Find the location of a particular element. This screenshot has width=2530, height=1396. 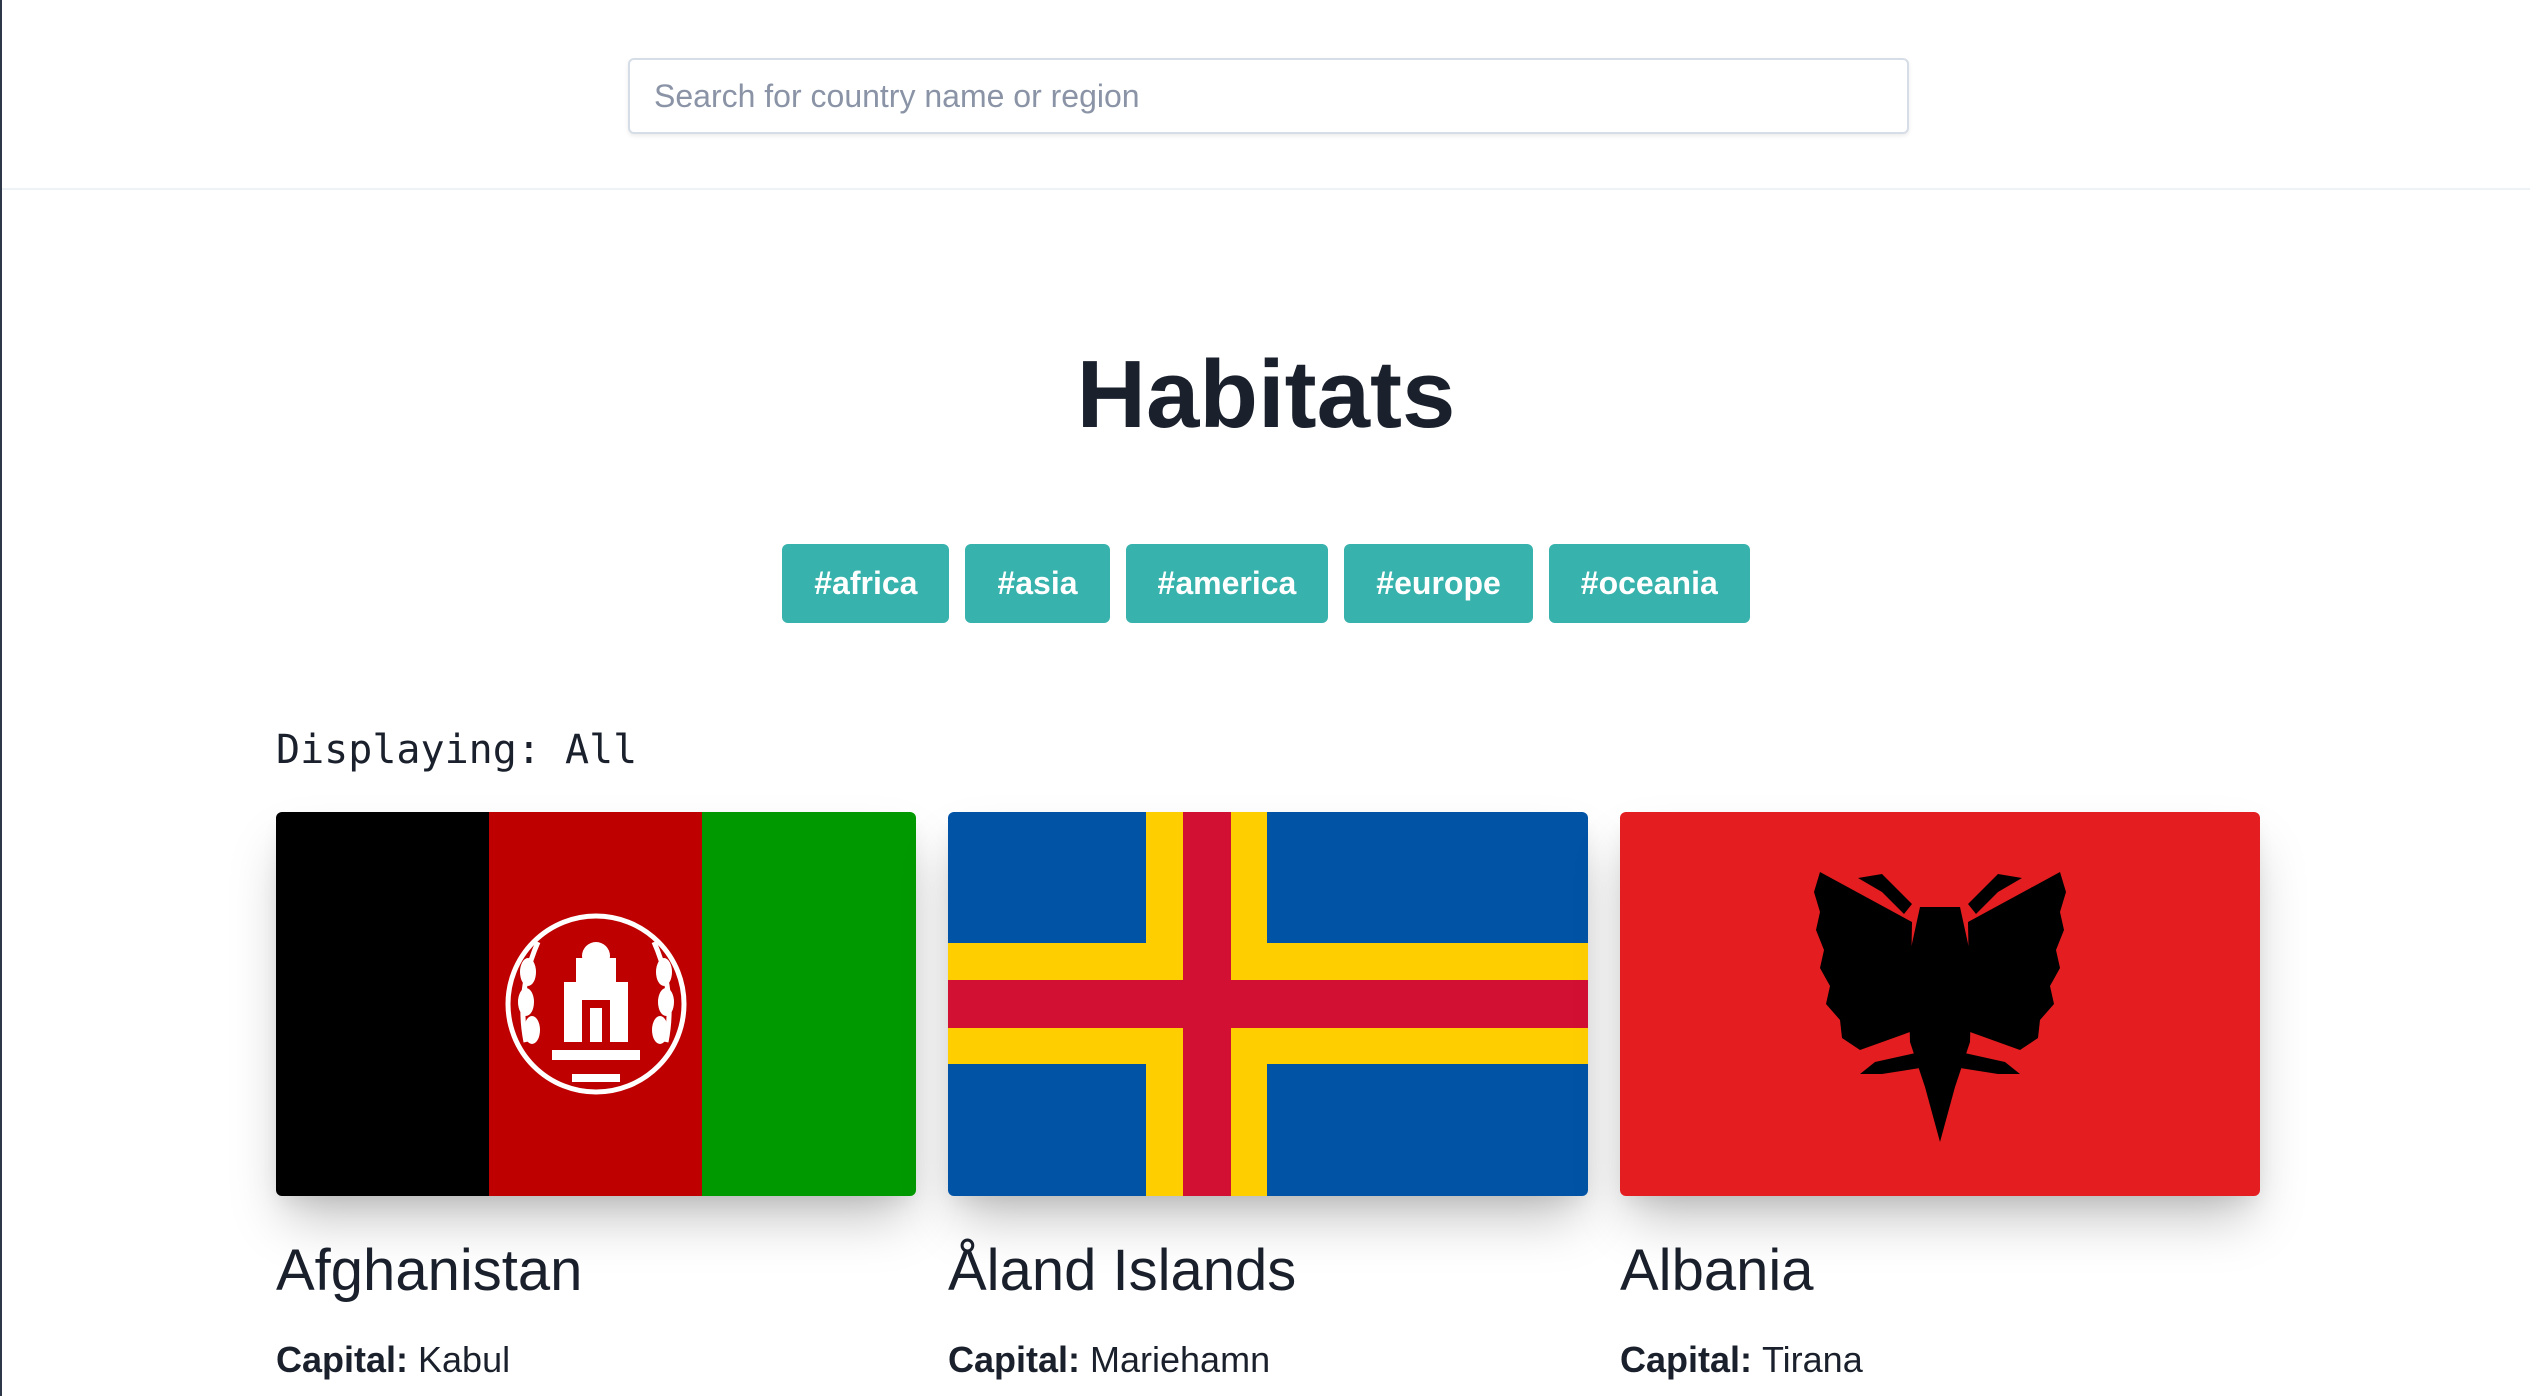

country-capital: Capital: Mariehamn is located at coordinates (1268, 1360).